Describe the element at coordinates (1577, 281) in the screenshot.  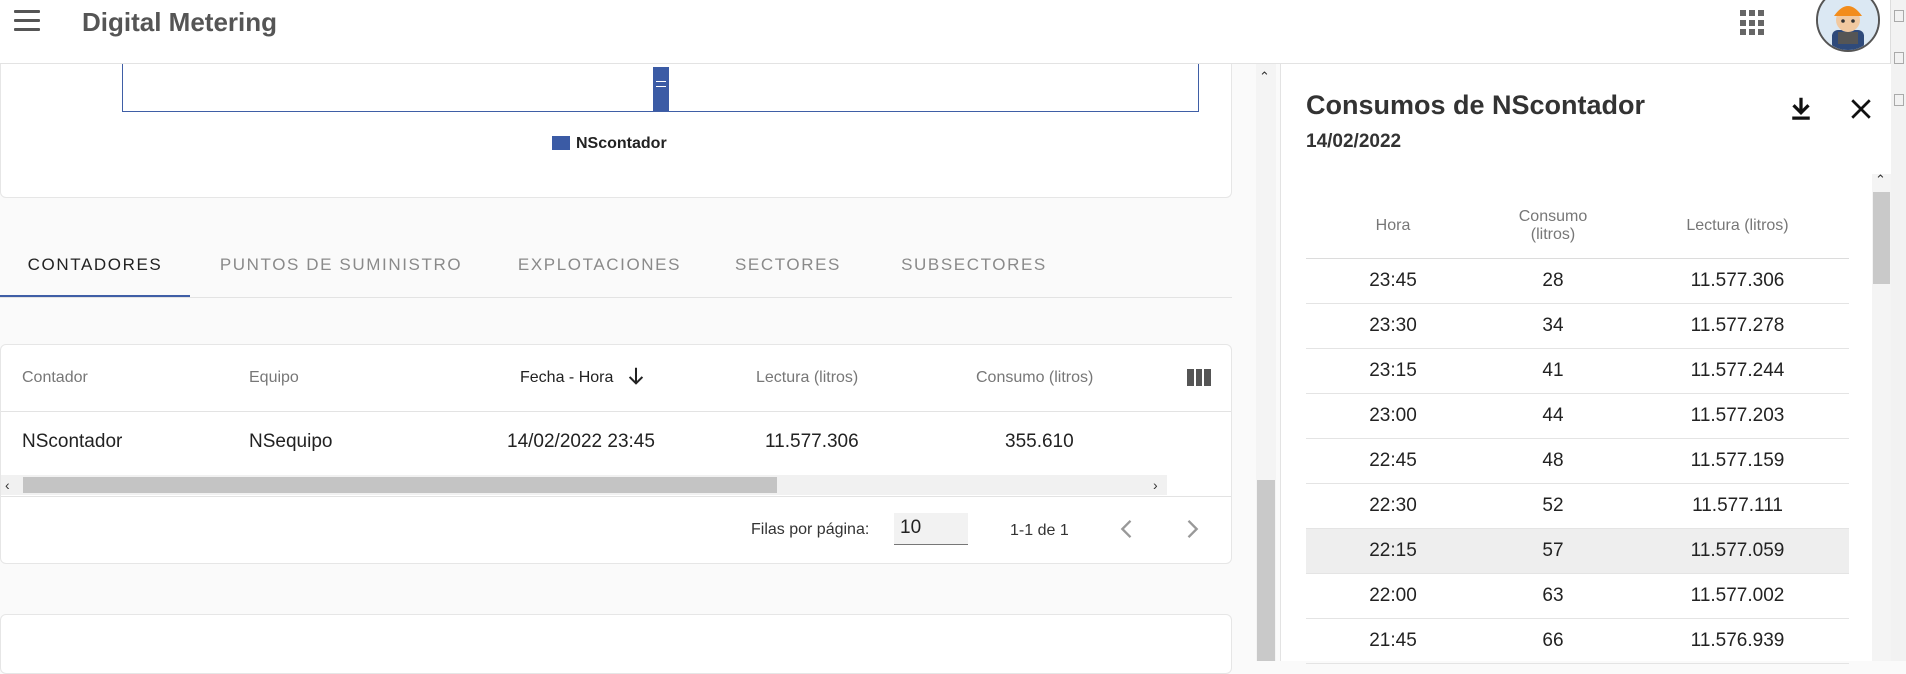
I see `table-row: 23:45 28 11.577.306` at that location.